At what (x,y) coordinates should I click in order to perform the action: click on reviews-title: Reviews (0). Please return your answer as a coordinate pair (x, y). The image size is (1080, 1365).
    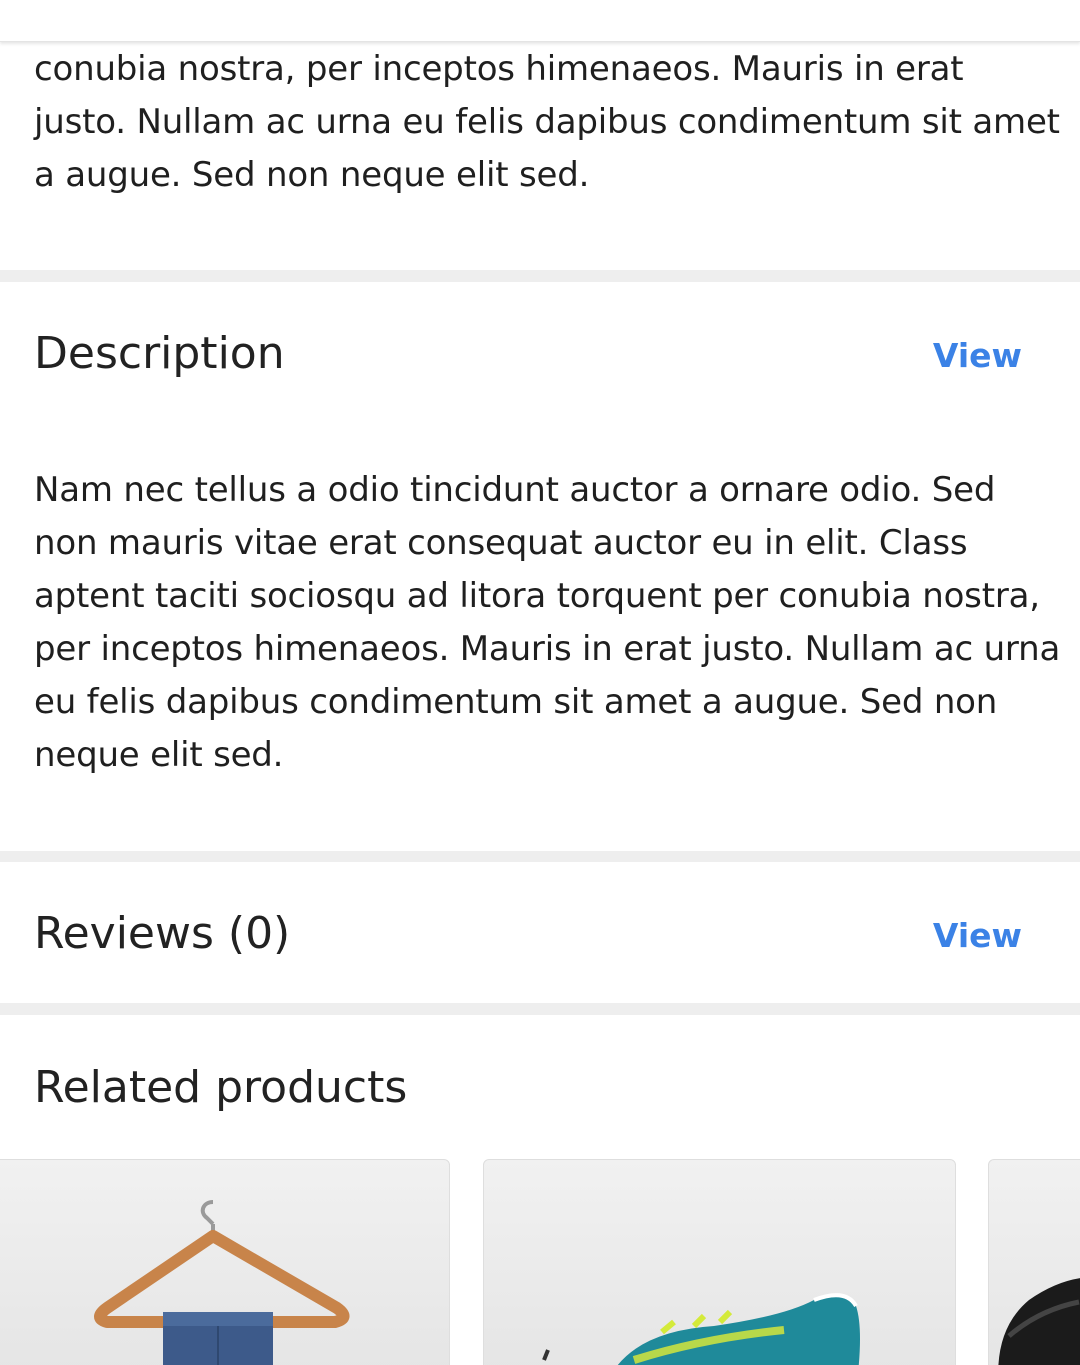
    Looking at the image, I should click on (162, 933).